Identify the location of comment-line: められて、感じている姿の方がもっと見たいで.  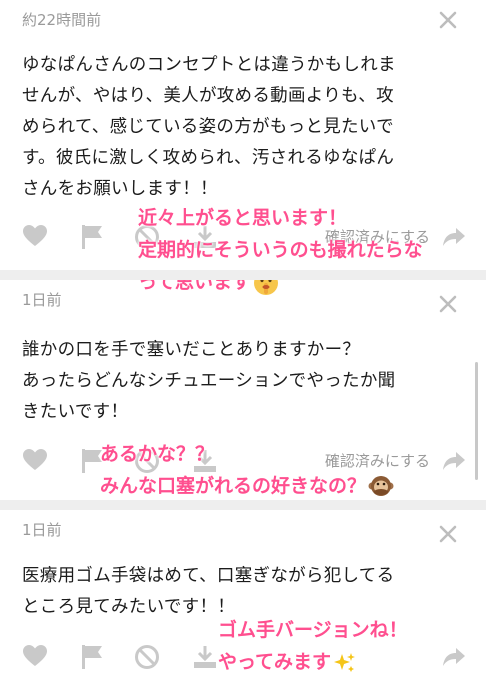
(208, 127).